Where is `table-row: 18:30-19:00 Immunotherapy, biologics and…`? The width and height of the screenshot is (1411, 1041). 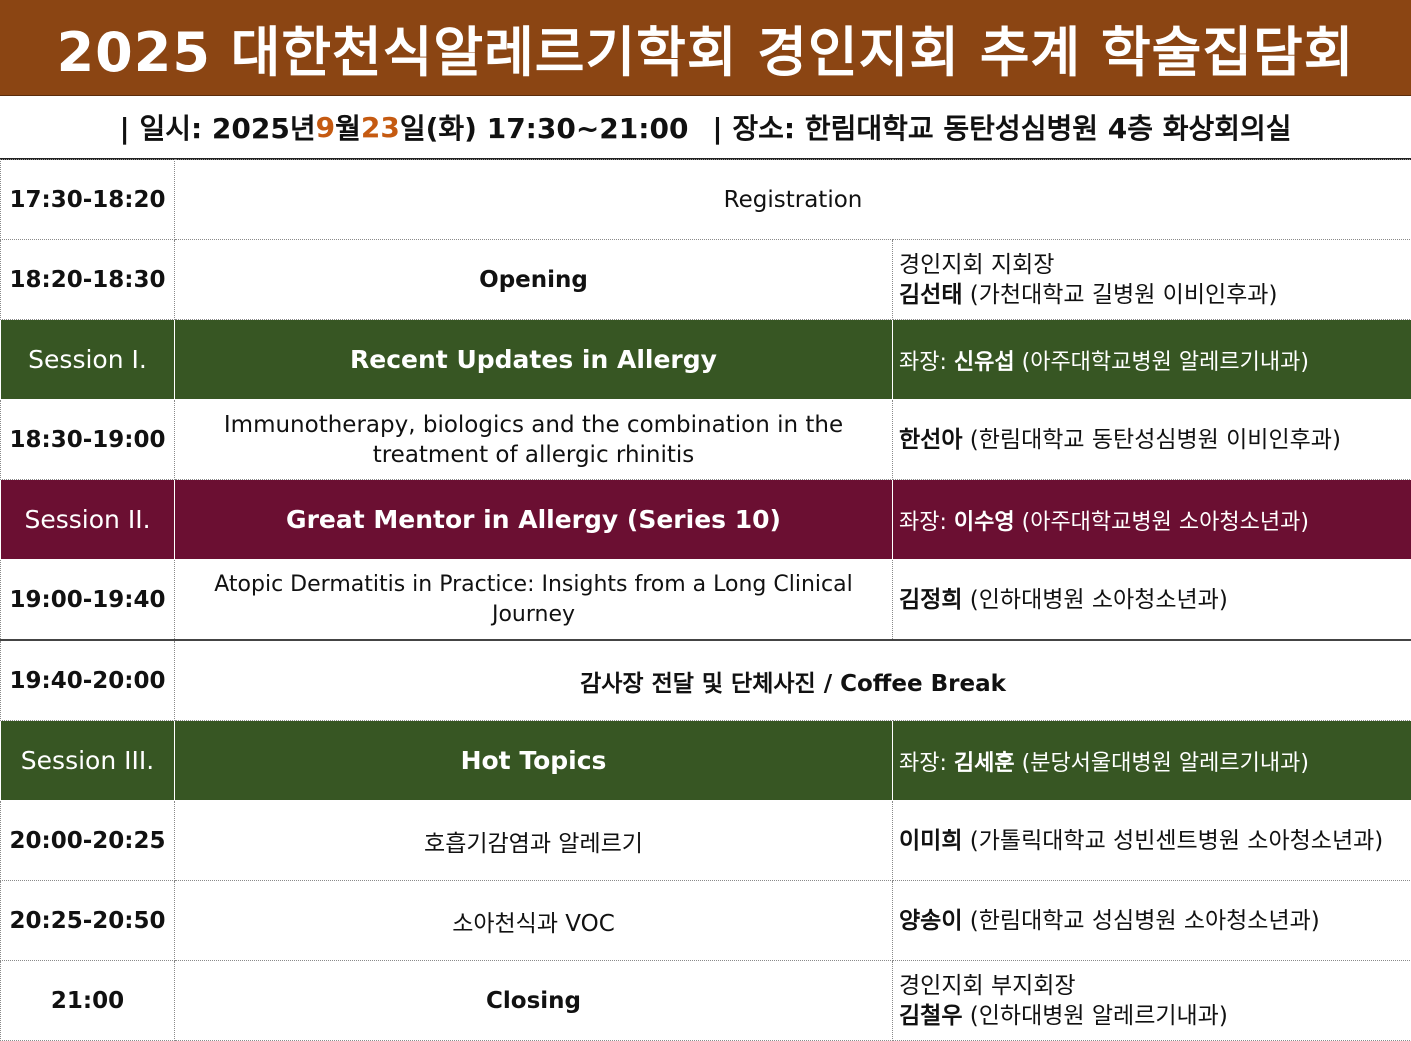 table-row: 18:30-19:00 Immunotherapy, biologics and… is located at coordinates (706, 440).